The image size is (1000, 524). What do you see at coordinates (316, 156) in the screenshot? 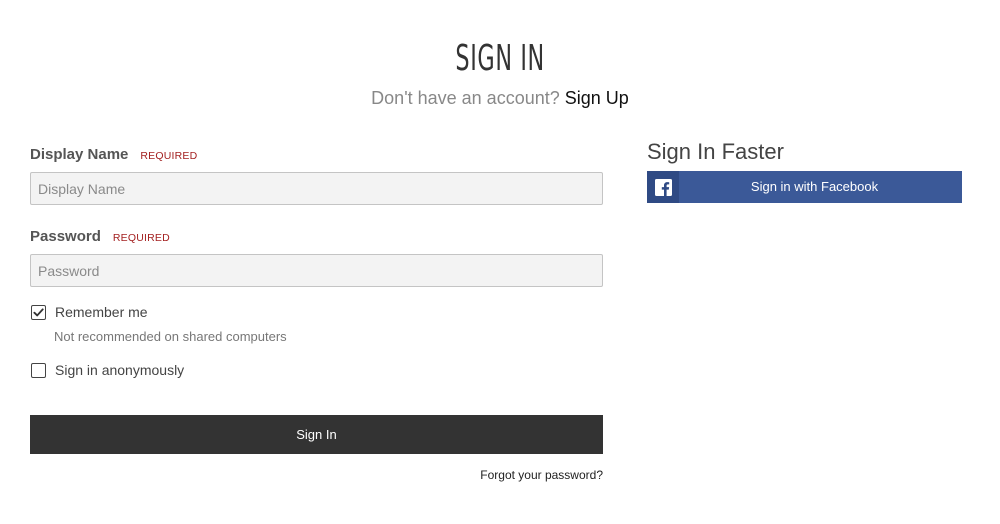
I see `display-name-label-row: Display Name REQUIRED` at bounding box center [316, 156].